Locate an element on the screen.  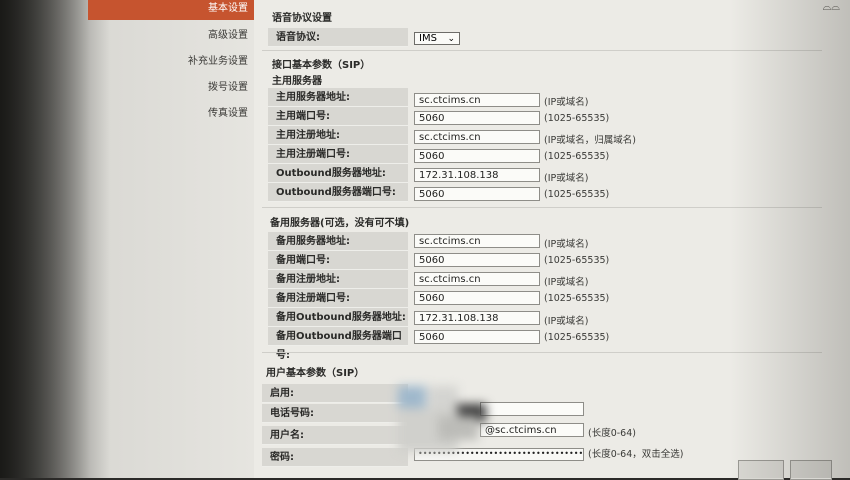
backup-register-port-input: 5060 is located at coordinates (477, 298).